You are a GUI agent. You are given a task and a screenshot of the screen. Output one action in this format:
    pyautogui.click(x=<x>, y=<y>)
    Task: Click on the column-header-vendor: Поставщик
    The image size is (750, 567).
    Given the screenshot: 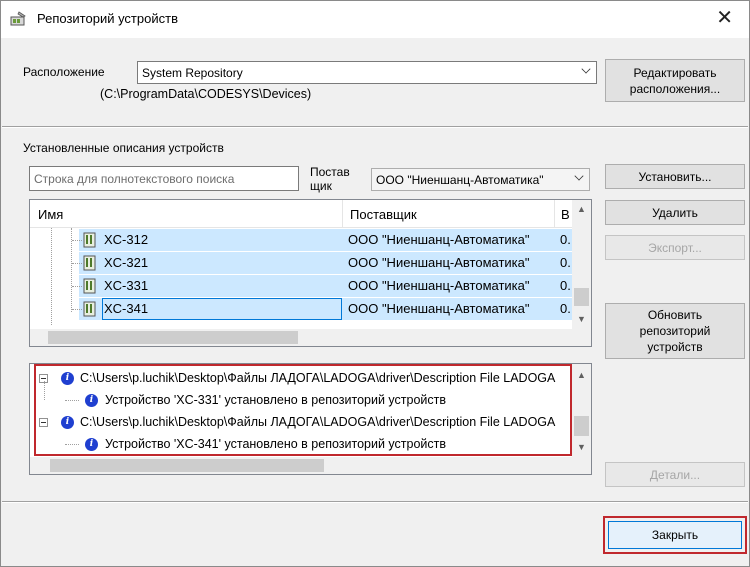 What is the action you would take?
    pyautogui.click(x=383, y=214)
    